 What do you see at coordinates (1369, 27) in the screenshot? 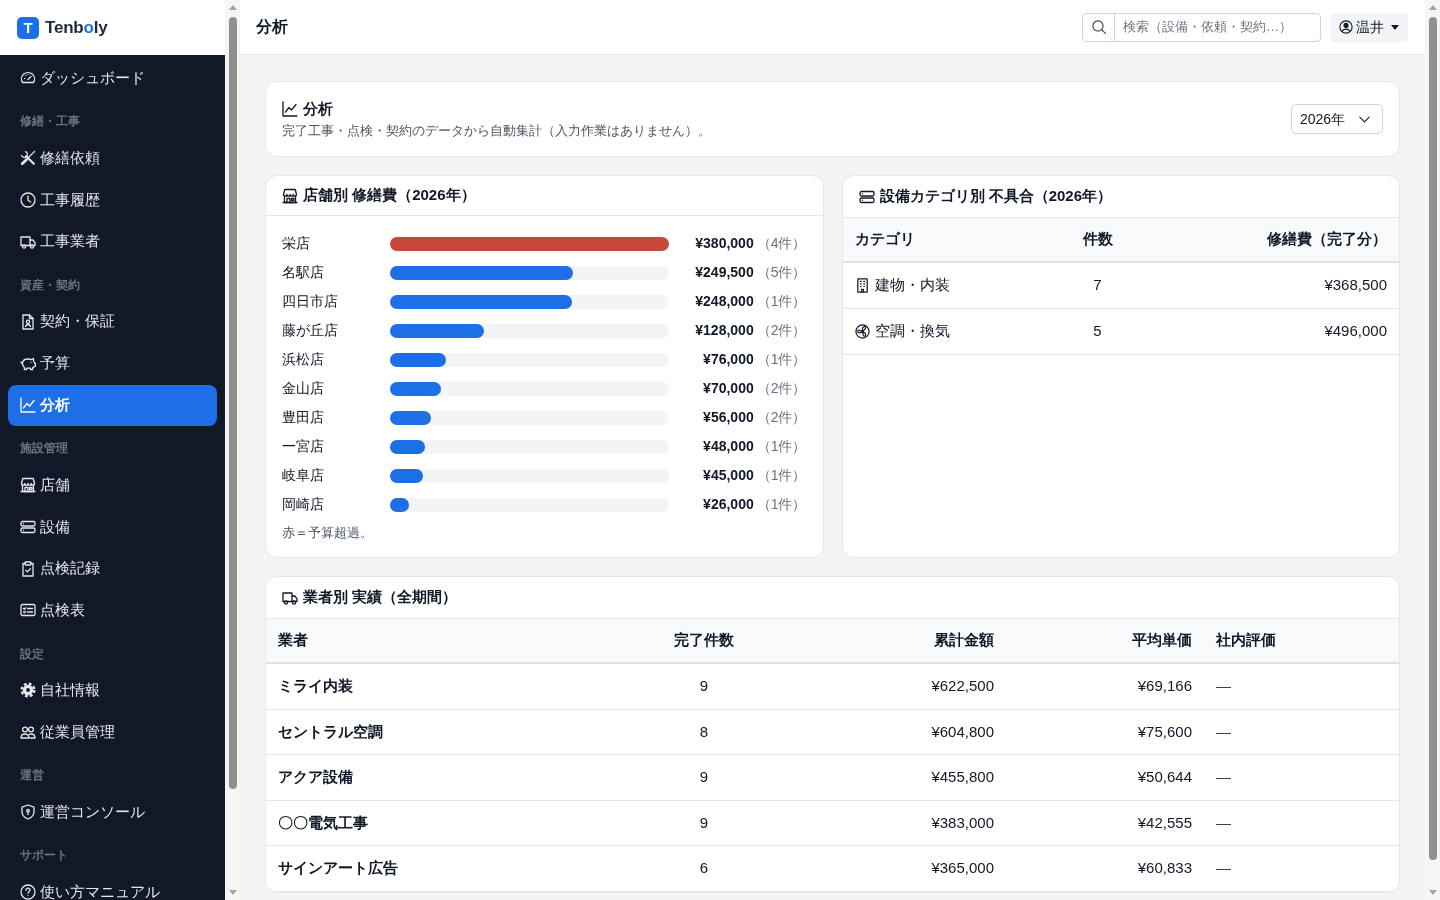
I see `user-menu-button: 温井` at bounding box center [1369, 27].